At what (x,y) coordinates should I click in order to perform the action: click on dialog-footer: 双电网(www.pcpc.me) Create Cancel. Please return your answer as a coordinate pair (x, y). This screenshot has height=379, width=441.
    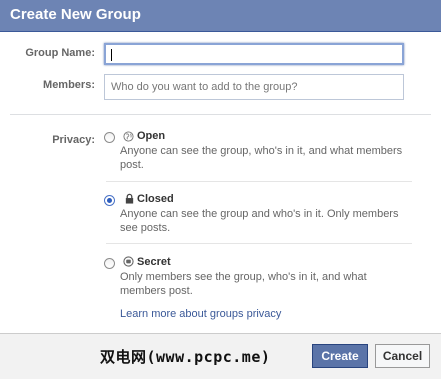
    Looking at the image, I should click on (220, 356).